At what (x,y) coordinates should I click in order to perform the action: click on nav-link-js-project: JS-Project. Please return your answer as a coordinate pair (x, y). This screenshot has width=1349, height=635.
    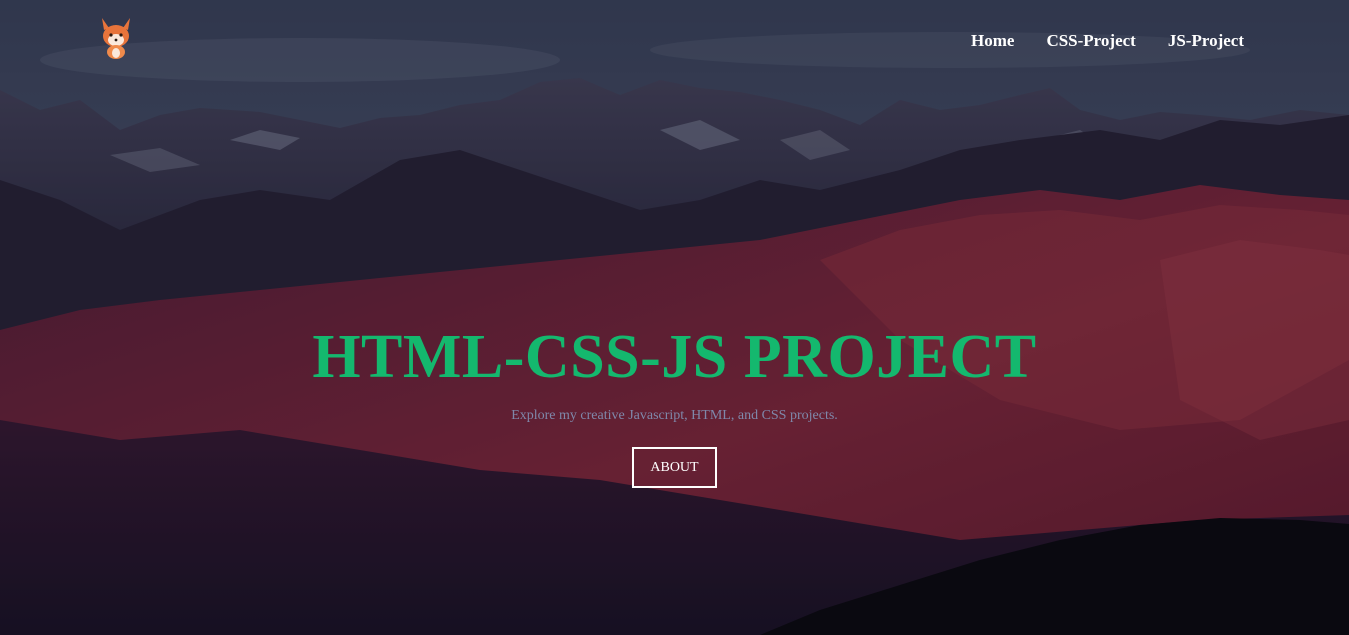
    Looking at the image, I should click on (1206, 41).